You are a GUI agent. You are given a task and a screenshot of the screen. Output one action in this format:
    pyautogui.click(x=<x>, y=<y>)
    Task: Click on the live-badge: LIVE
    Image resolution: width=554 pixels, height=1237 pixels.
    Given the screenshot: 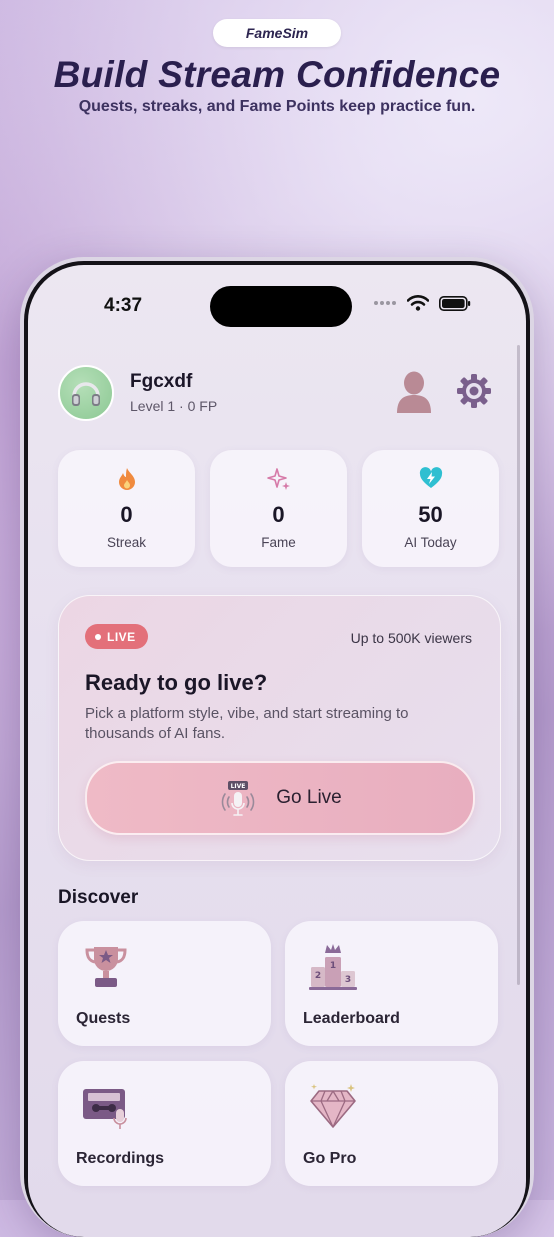 What is the action you would take?
    pyautogui.click(x=116, y=636)
    